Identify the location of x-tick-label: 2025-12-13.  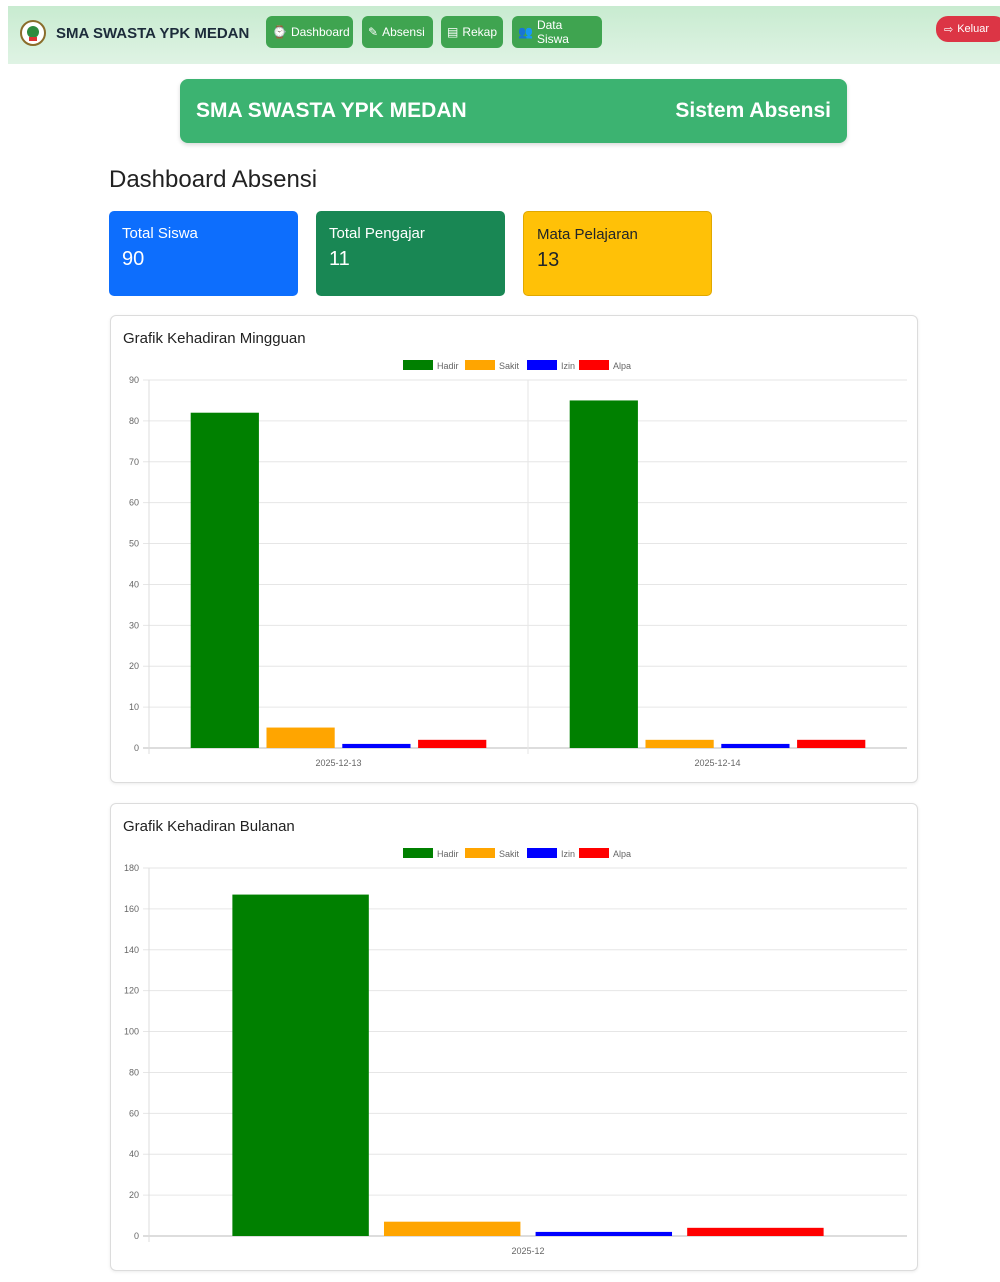
(338, 763).